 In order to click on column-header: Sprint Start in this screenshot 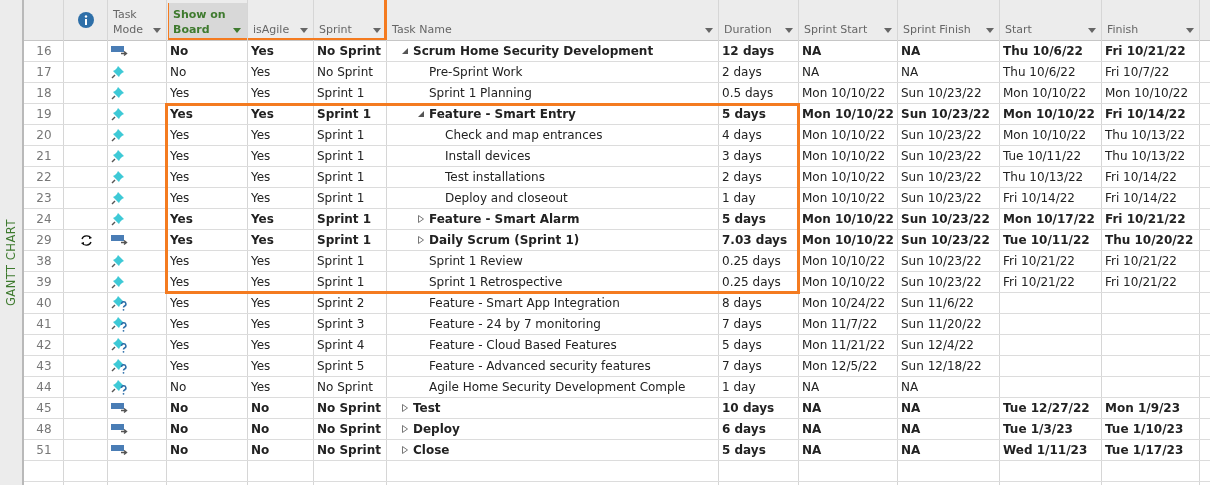, I will do `click(848, 20)`.